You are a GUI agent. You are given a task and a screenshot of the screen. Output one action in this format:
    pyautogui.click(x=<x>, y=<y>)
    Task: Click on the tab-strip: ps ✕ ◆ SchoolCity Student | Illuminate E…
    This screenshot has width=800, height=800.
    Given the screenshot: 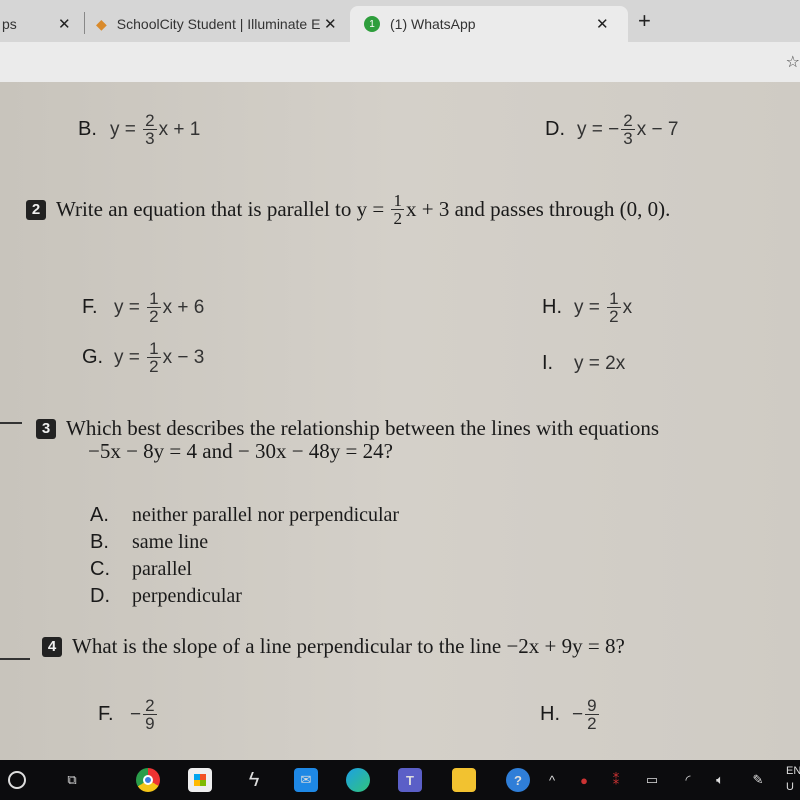 What is the action you would take?
    pyautogui.click(x=400, y=21)
    